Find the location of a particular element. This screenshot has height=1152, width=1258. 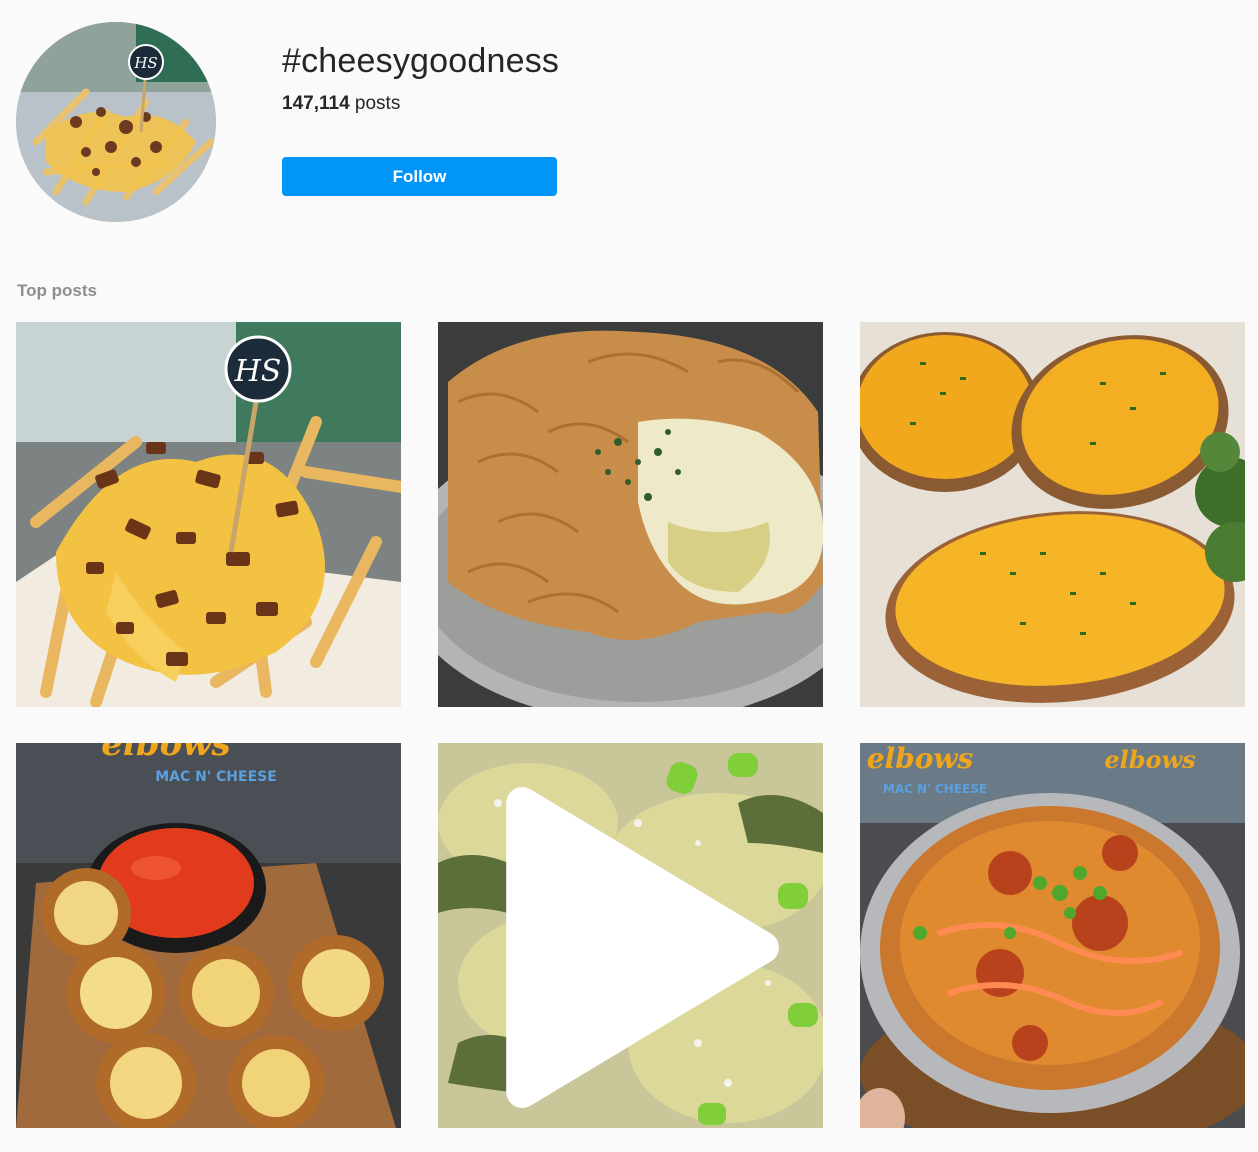

follow-button: Follow is located at coordinates (419, 176).